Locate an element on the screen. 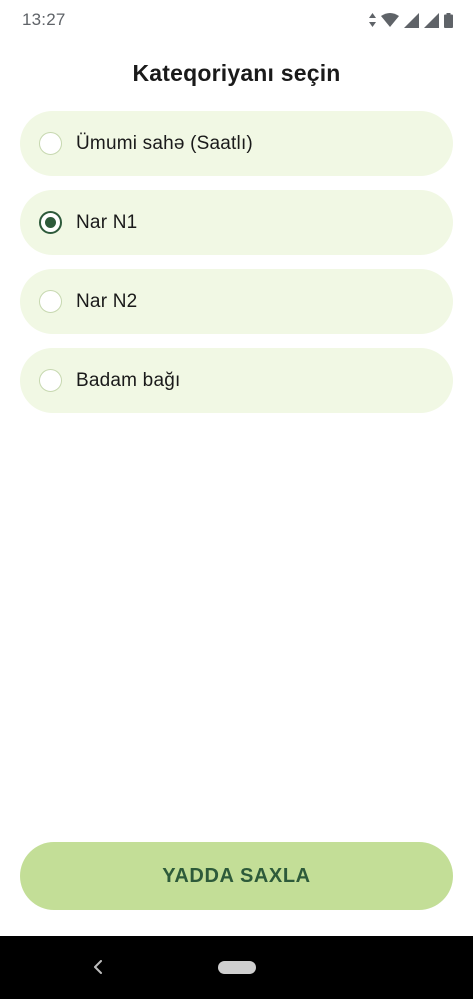 Image resolution: width=473 pixels, height=999 pixels. category-option: Ümumi sahə (Saatlı) is located at coordinates (236, 143).